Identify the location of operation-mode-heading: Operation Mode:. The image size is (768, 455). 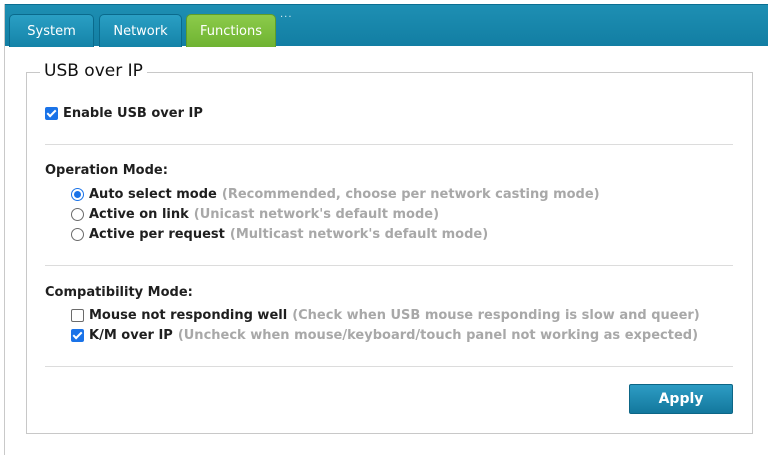
(106, 170).